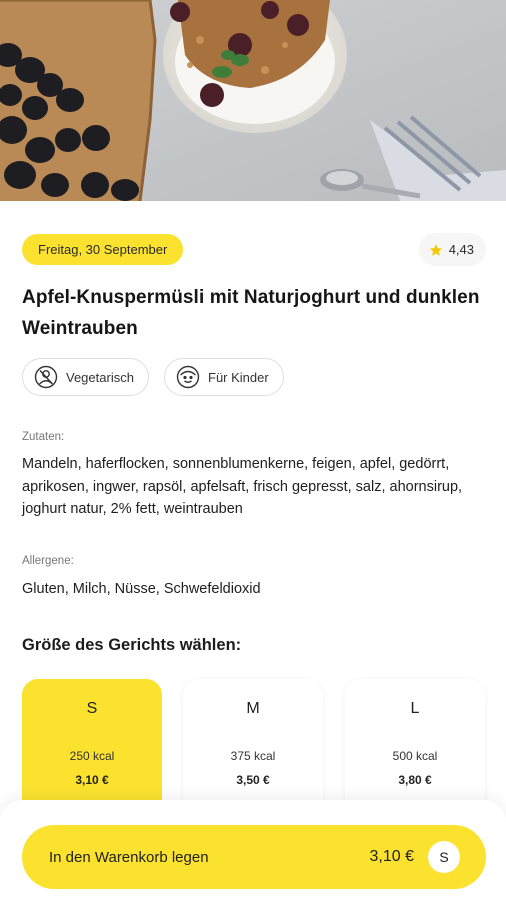 Image resolution: width=506 pixels, height=900 pixels. What do you see at coordinates (415, 780) in the screenshot?
I see `size-price: 3,80 €` at bounding box center [415, 780].